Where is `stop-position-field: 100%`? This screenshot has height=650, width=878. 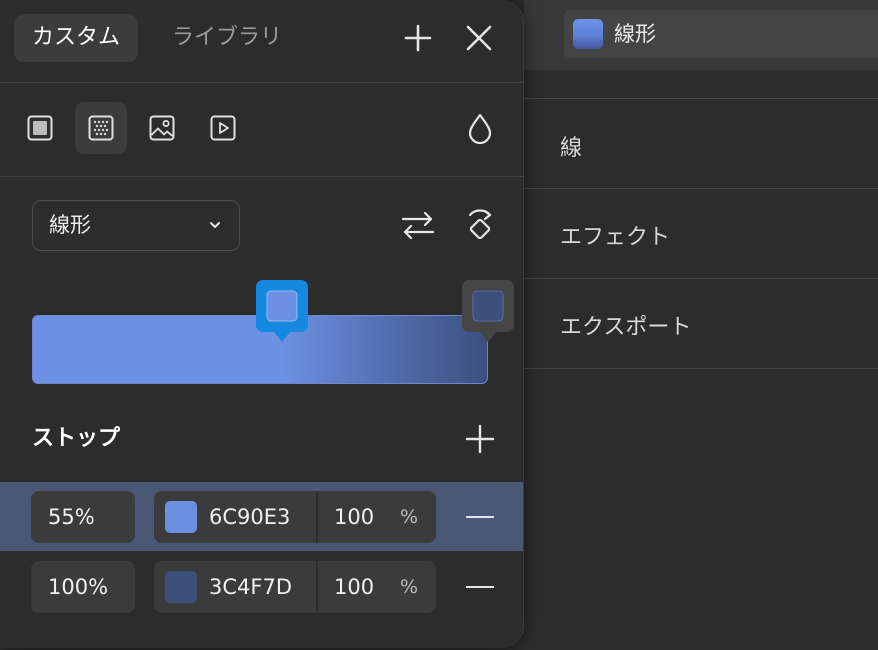
stop-position-field: 100% is located at coordinates (83, 587).